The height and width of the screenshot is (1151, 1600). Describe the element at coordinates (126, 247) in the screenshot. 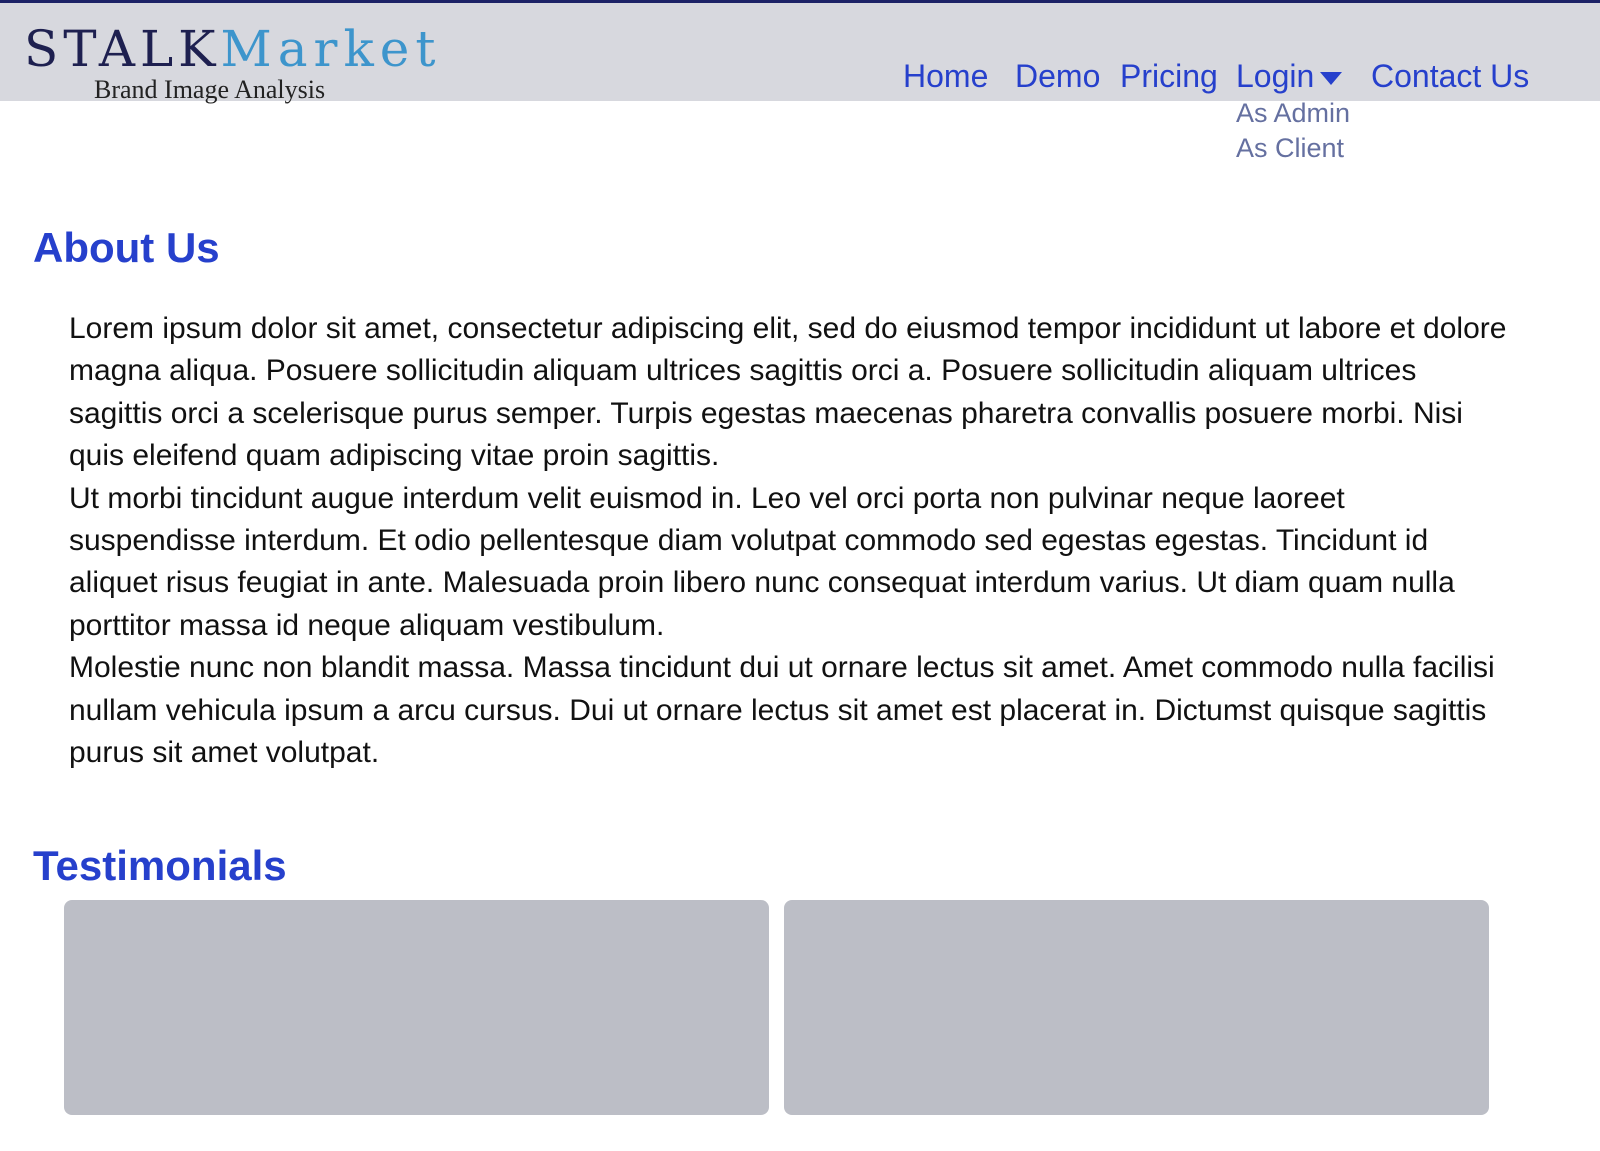

I see `about-title: About Us` at that location.